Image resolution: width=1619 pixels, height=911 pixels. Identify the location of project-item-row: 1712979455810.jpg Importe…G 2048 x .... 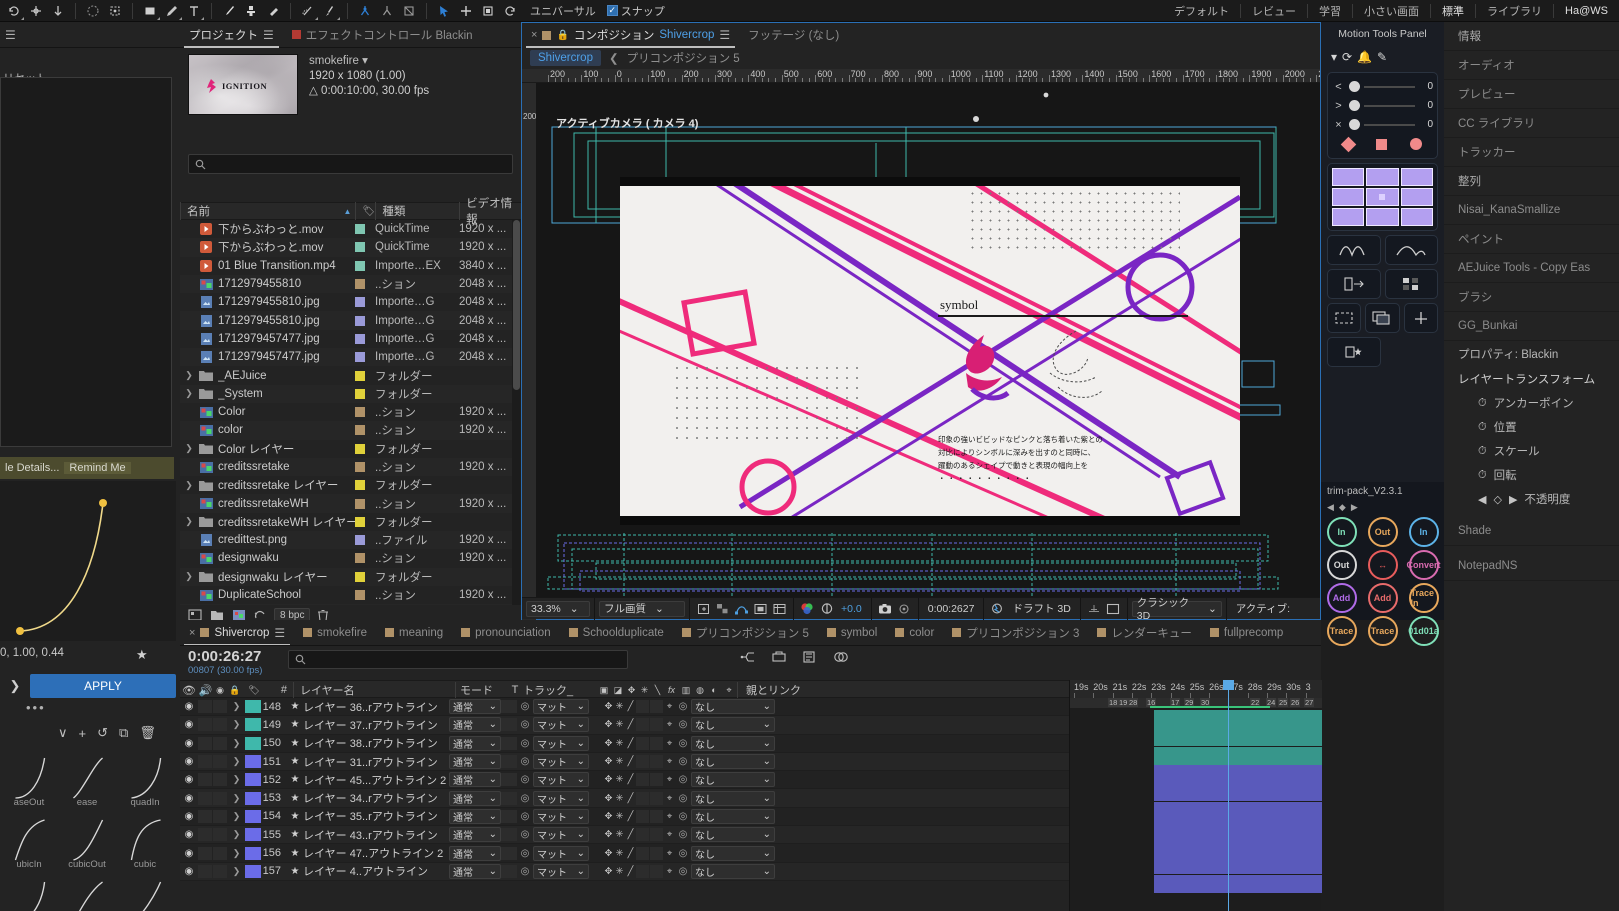
(350, 302).